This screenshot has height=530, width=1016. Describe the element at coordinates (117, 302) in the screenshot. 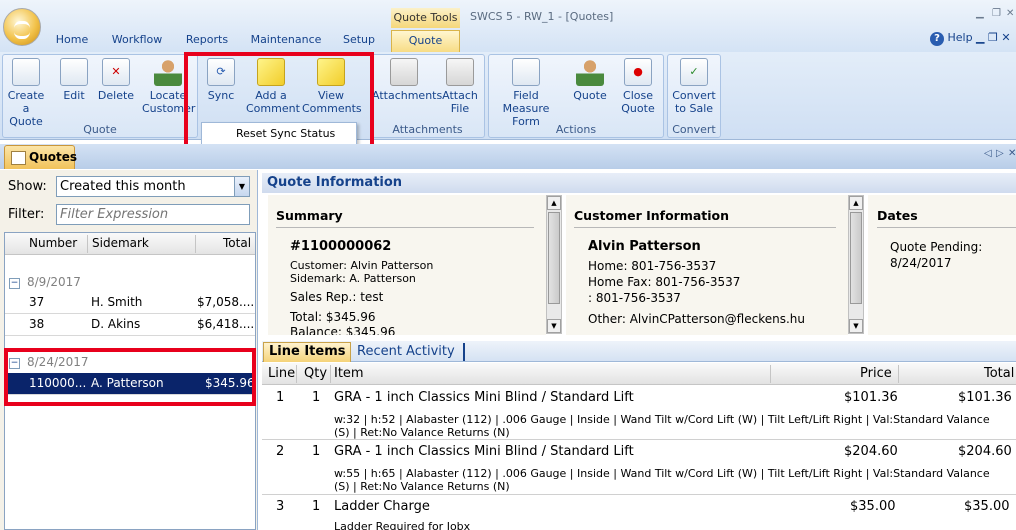

I see `row-sidemark: H. Smith` at that location.